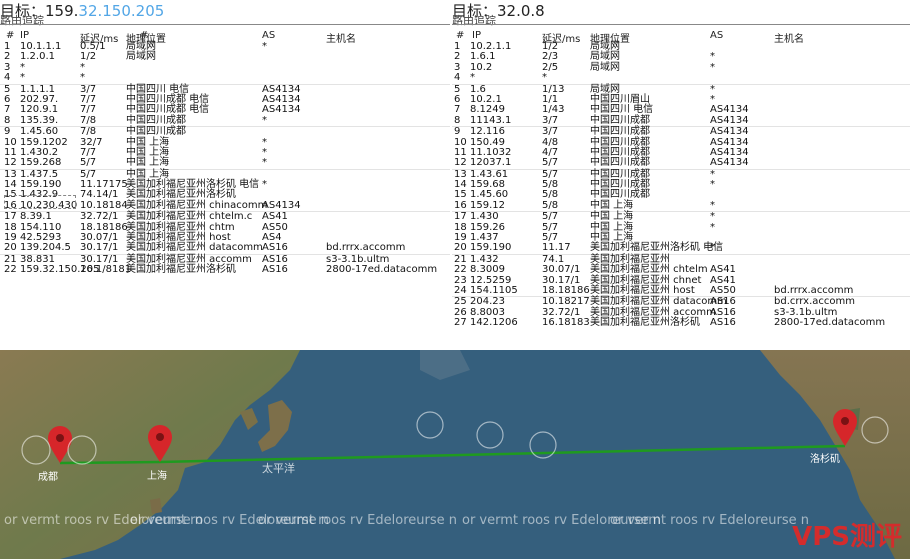 The height and width of the screenshot is (559, 910). What do you see at coordinates (460, 205) in the screenshot?
I see `table-cell: 16` at bounding box center [460, 205].